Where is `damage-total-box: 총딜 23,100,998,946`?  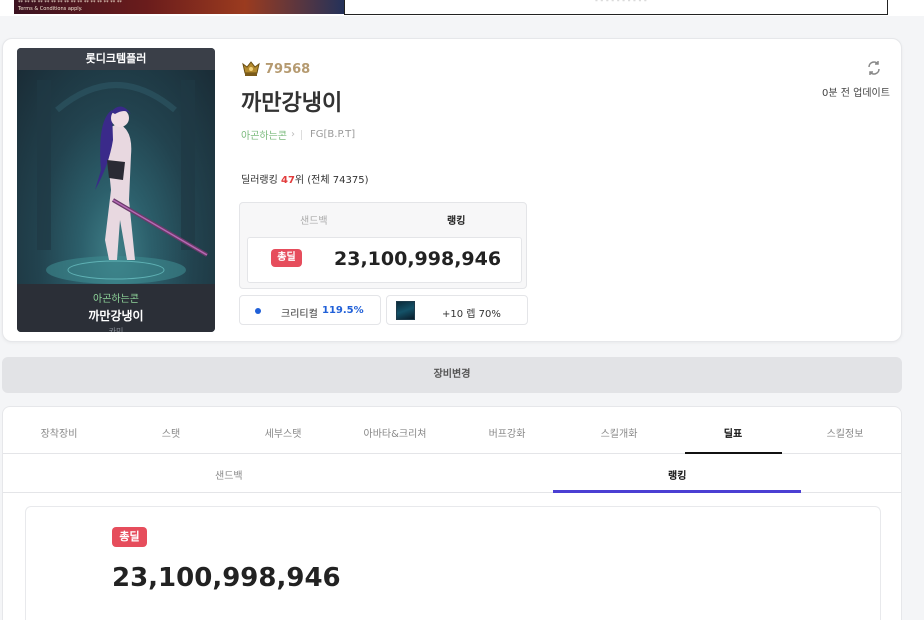 damage-total-box: 총딜 23,100,998,946 is located at coordinates (384, 260).